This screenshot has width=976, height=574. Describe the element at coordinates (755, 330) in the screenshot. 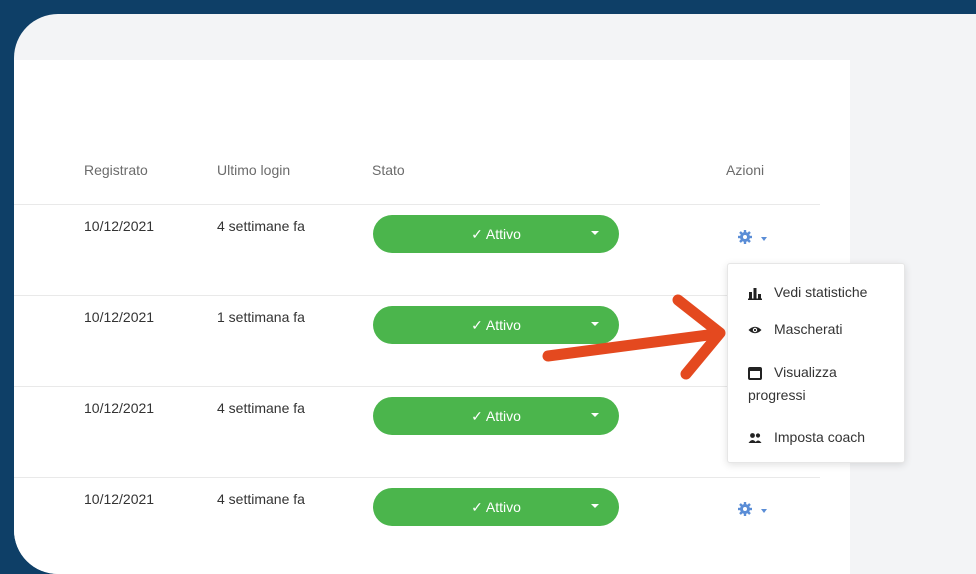

I see `eye-icon` at that location.